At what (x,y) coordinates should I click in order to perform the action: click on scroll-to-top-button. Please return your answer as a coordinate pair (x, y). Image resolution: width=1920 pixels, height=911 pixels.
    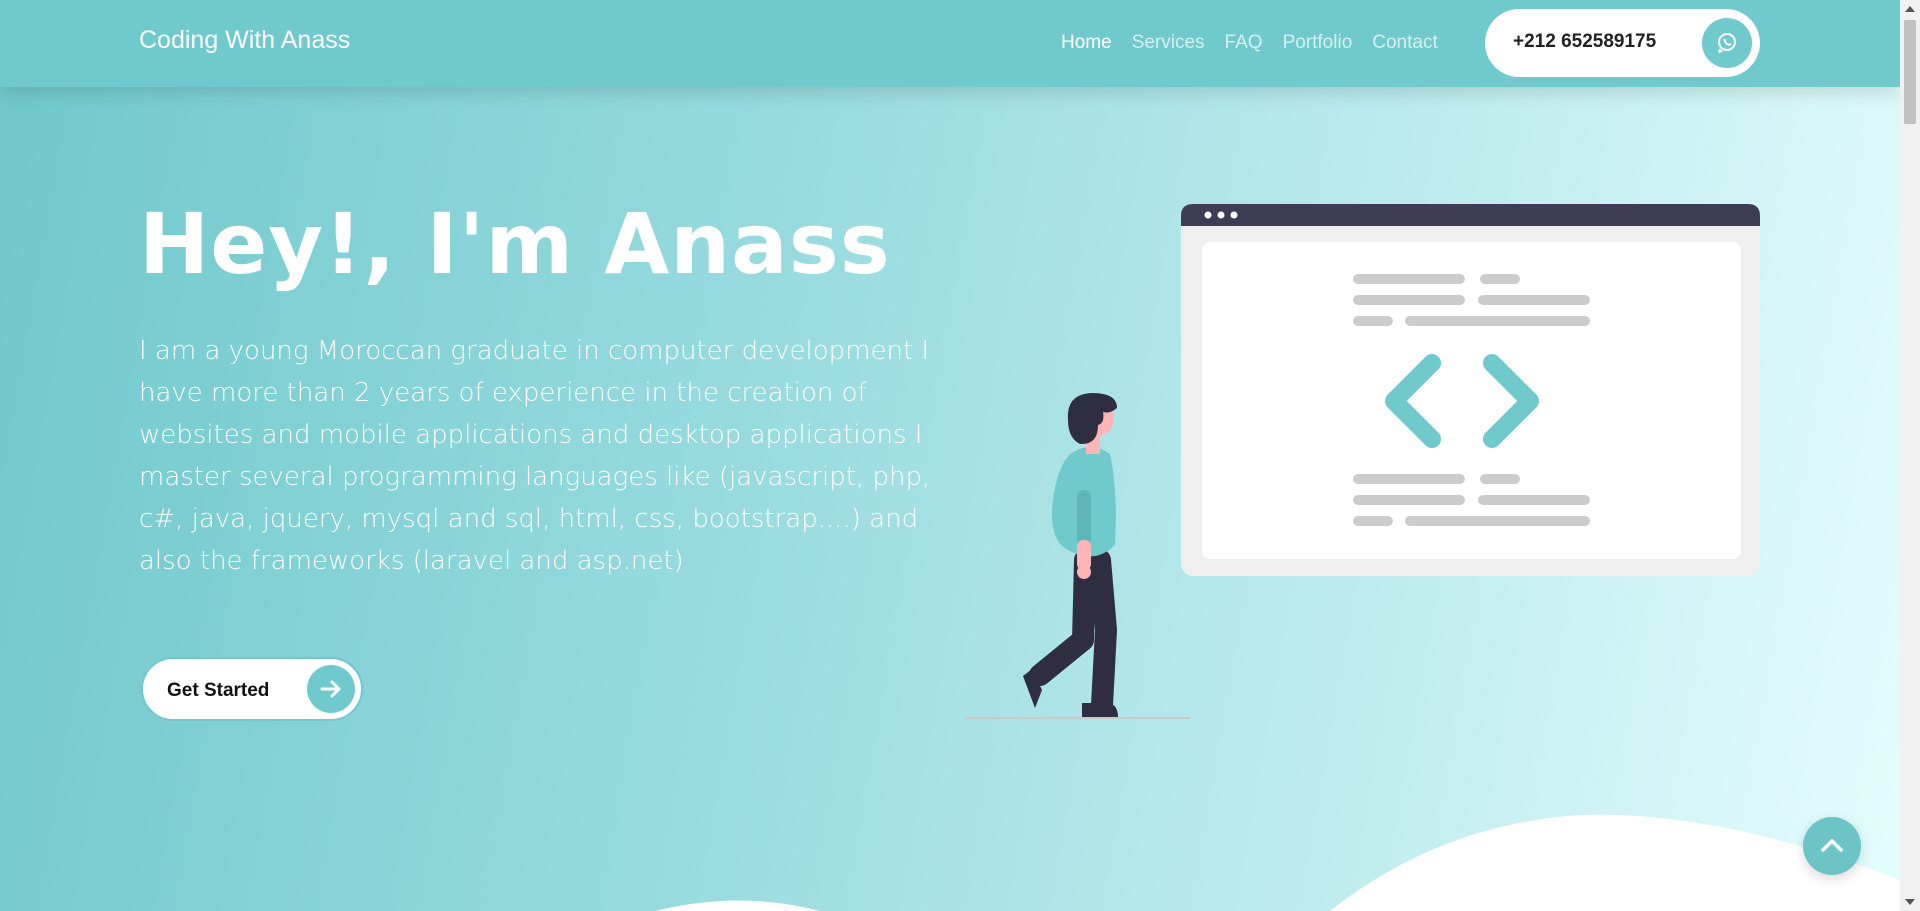
    Looking at the image, I should click on (1832, 846).